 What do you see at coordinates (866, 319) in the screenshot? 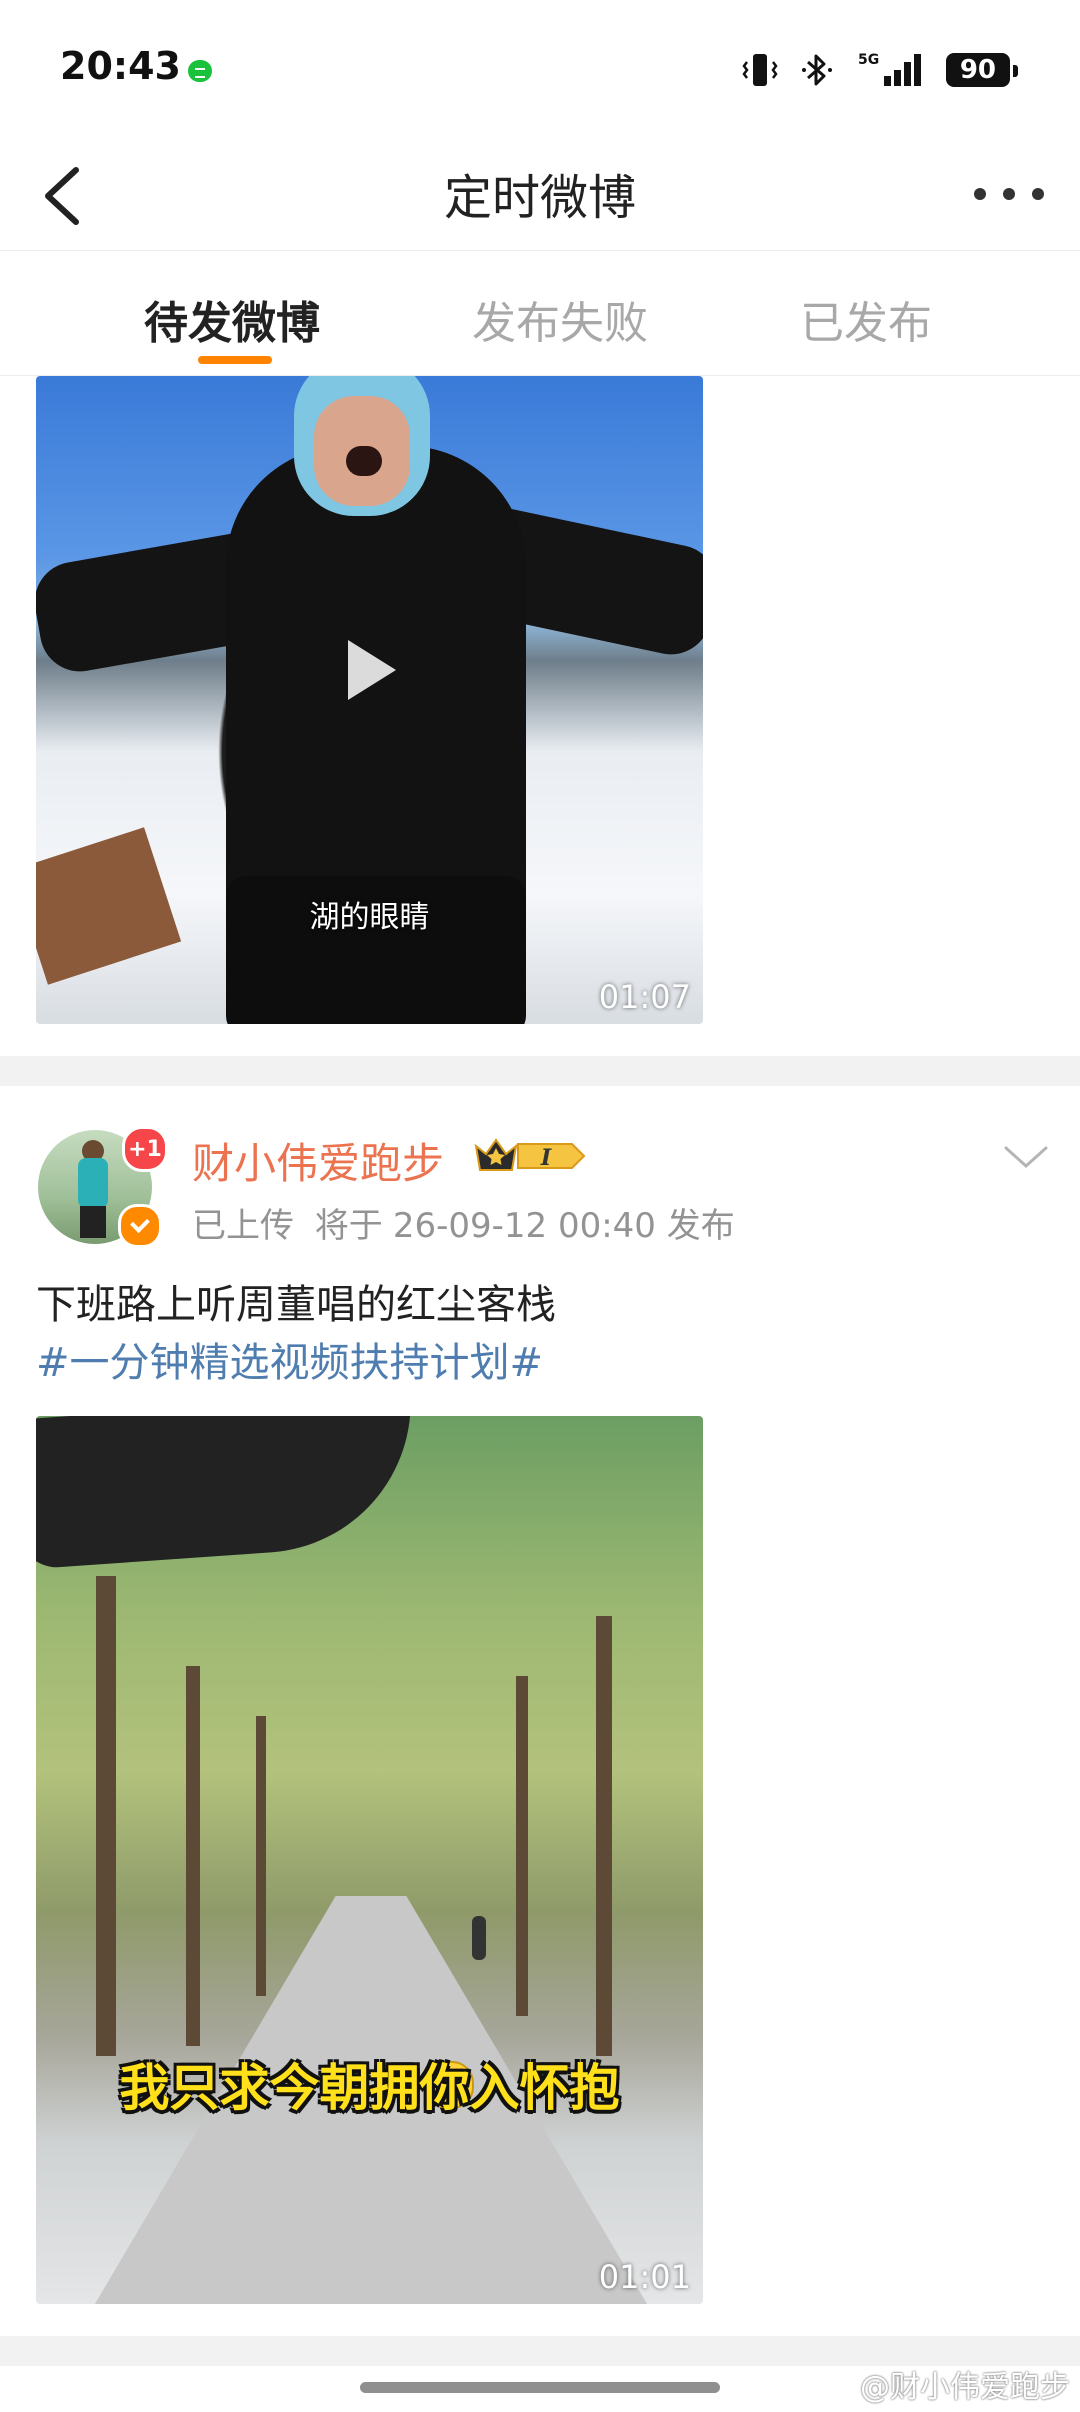
I see `tab-published: 已发布` at bounding box center [866, 319].